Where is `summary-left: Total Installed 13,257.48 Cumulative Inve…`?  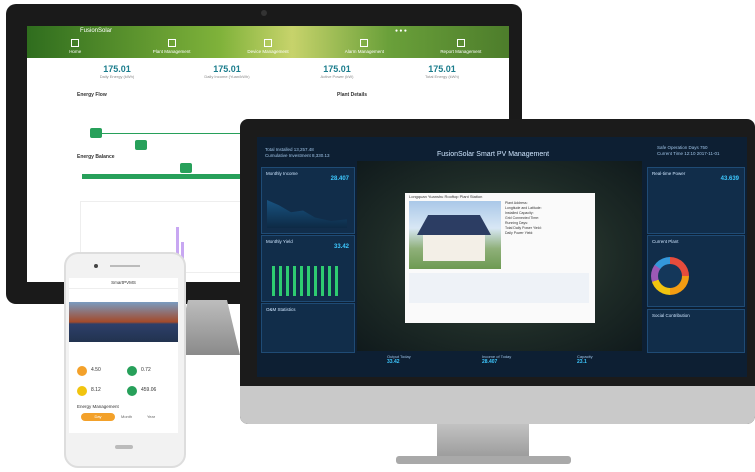 summary-left: Total Installed 13,257.48 Cumulative Inve… is located at coordinates (297, 152).